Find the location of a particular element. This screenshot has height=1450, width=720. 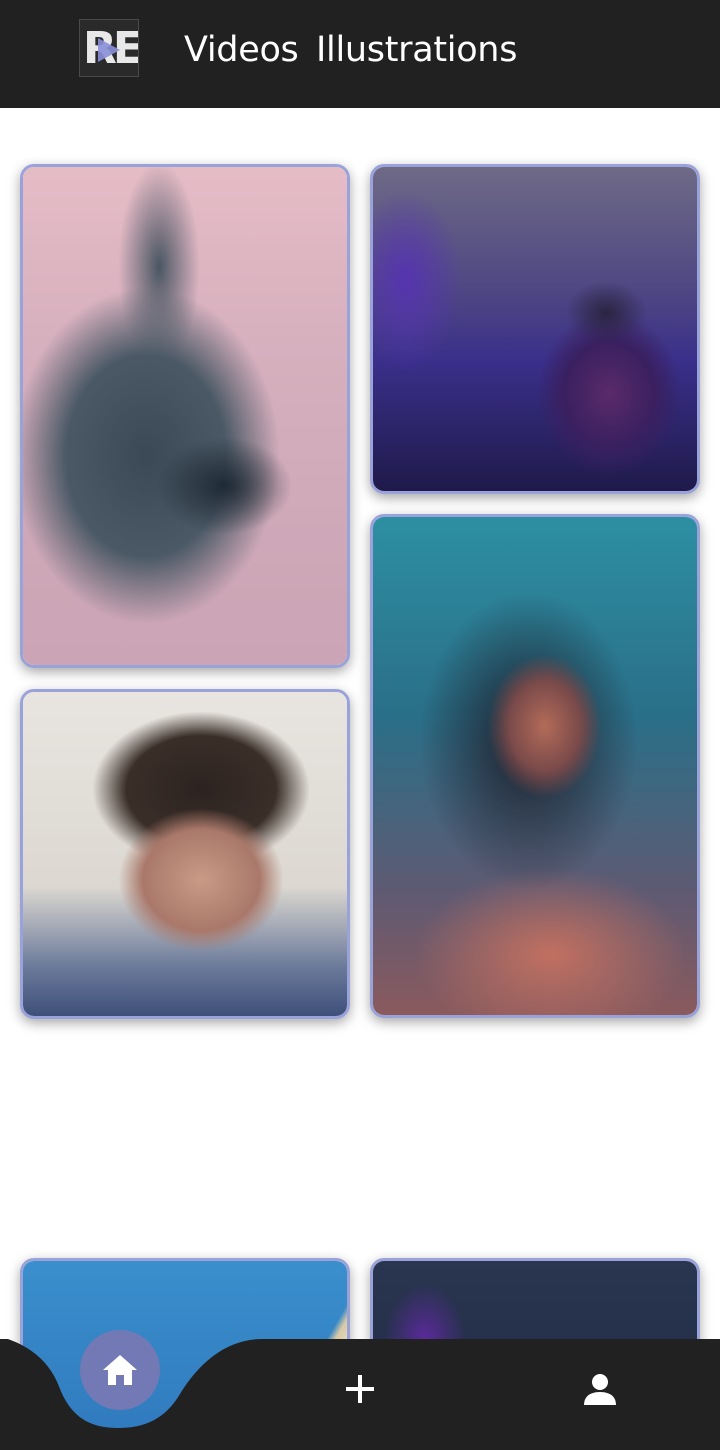

home-icon is located at coordinates (120, 1370).